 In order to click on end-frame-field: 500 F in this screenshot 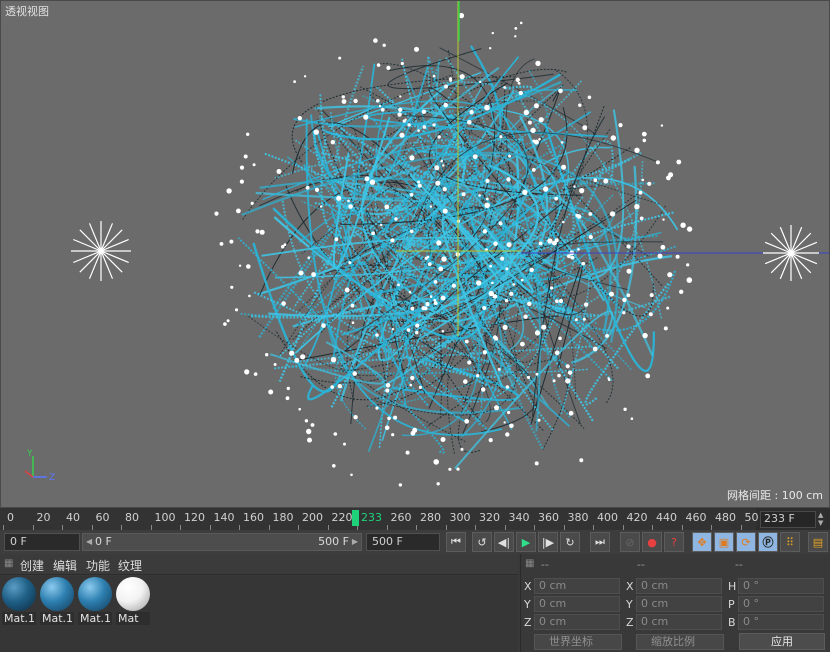, I will do `click(403, 542)`.